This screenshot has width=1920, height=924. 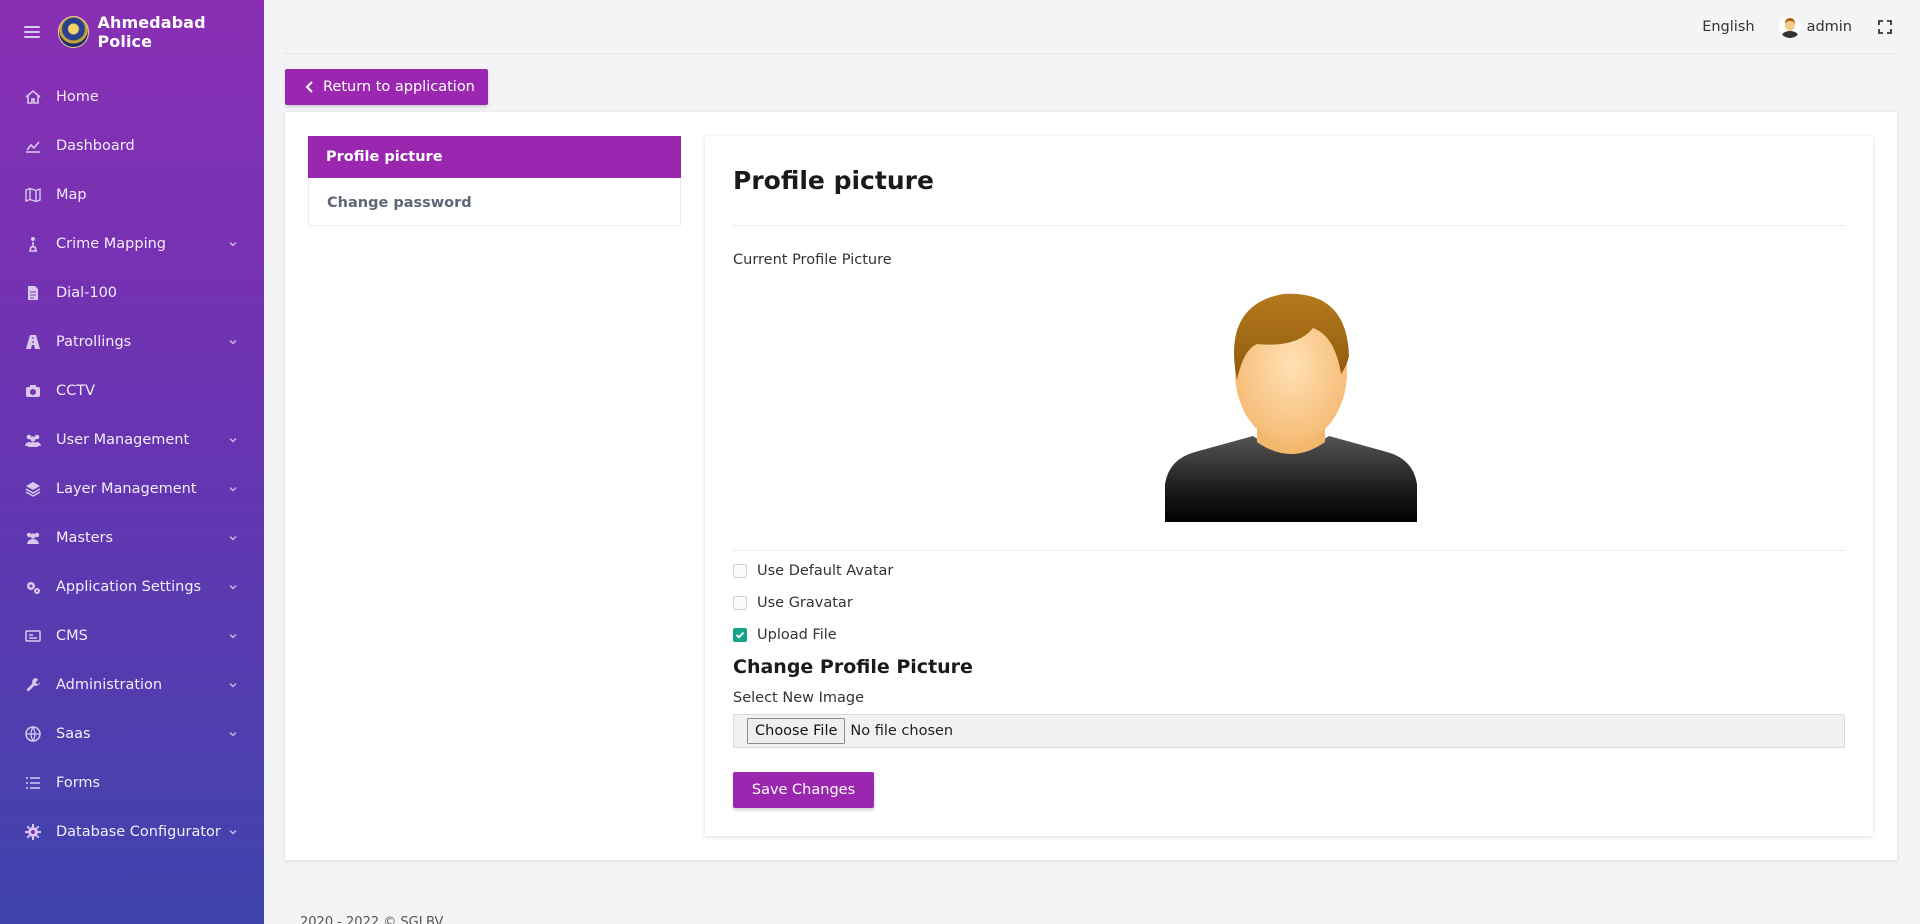 I want to click on sidebar-item-label: User Management, so click(x=123, y=439).